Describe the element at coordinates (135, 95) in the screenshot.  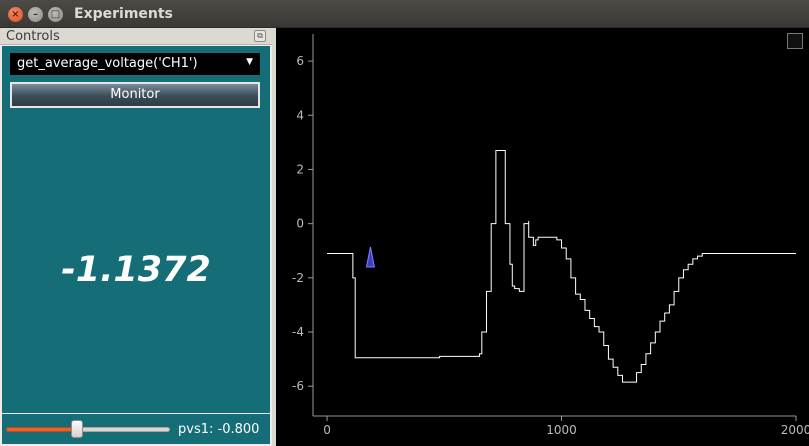
I see `monitor-button: Monitor` at that location.